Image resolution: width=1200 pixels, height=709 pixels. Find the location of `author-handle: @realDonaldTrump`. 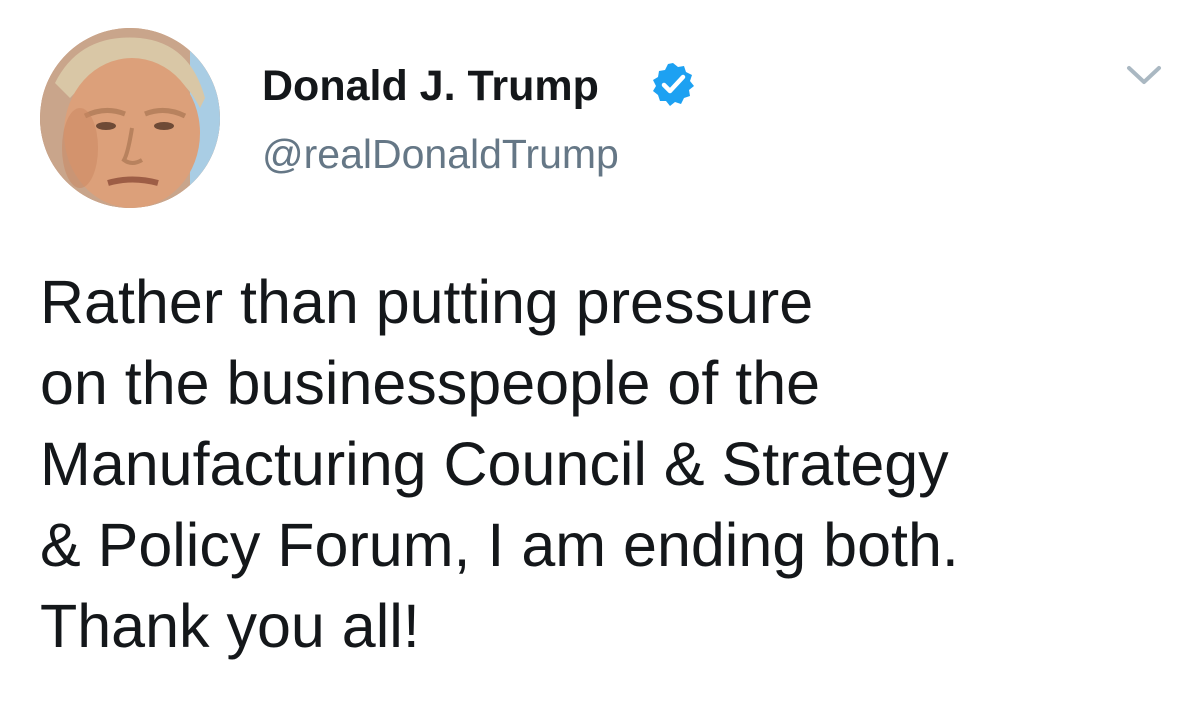

author-handle: @realDonaldTrump is located at coordinates (440, 154).